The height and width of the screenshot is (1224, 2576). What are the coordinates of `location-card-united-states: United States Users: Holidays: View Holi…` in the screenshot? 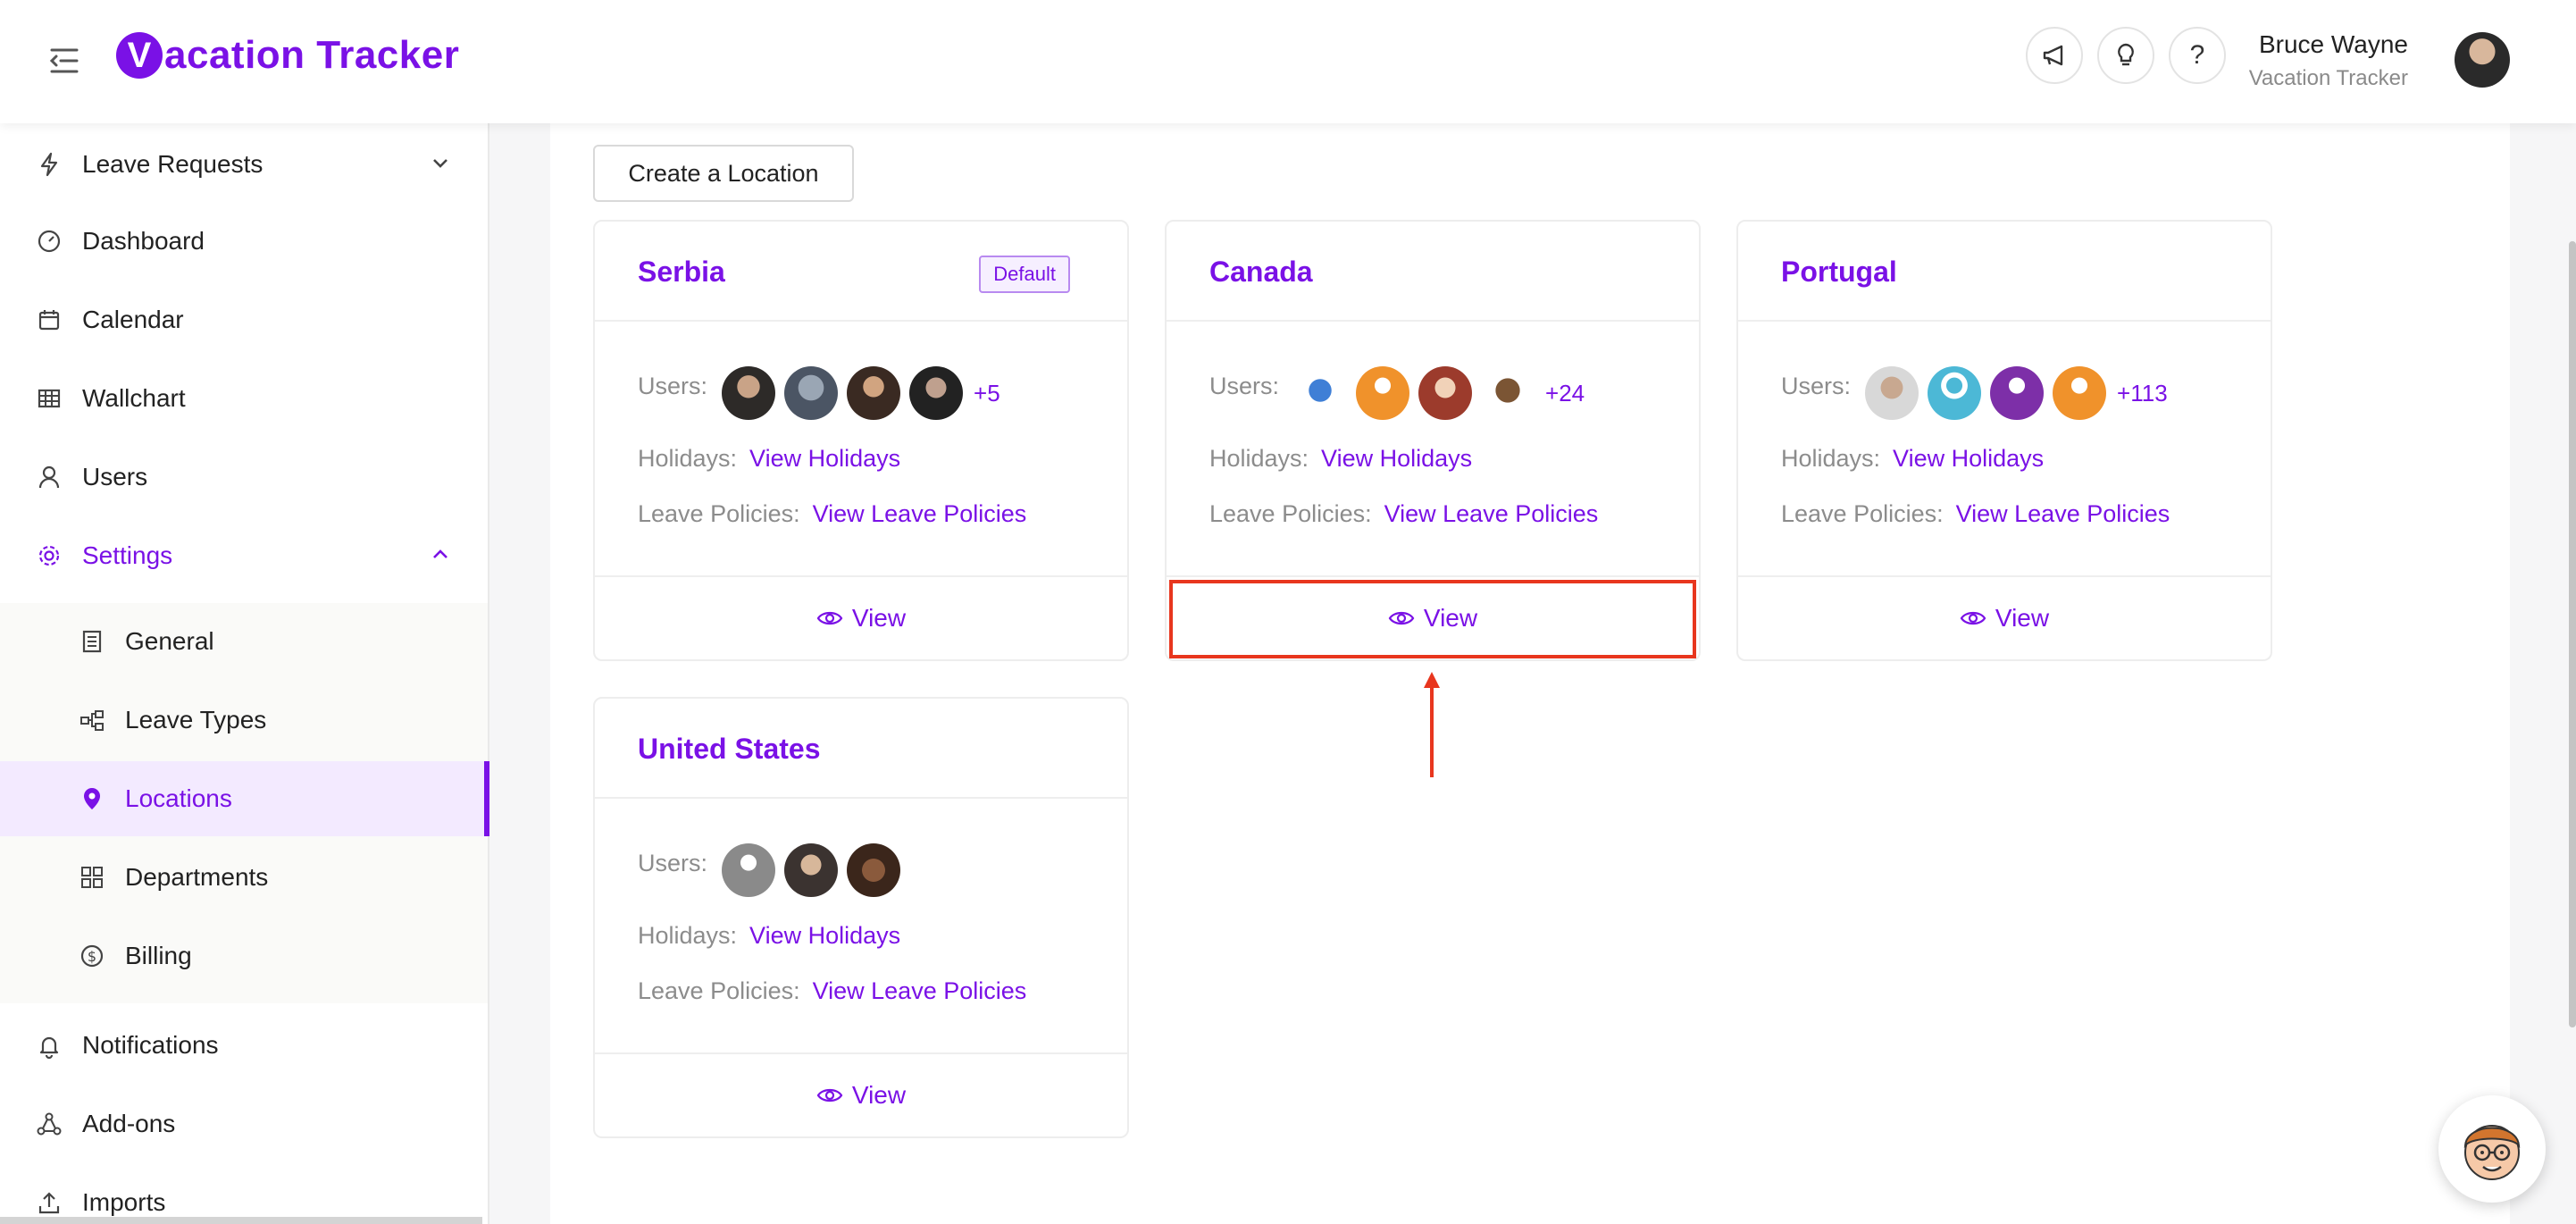 It's located at (861, 918).